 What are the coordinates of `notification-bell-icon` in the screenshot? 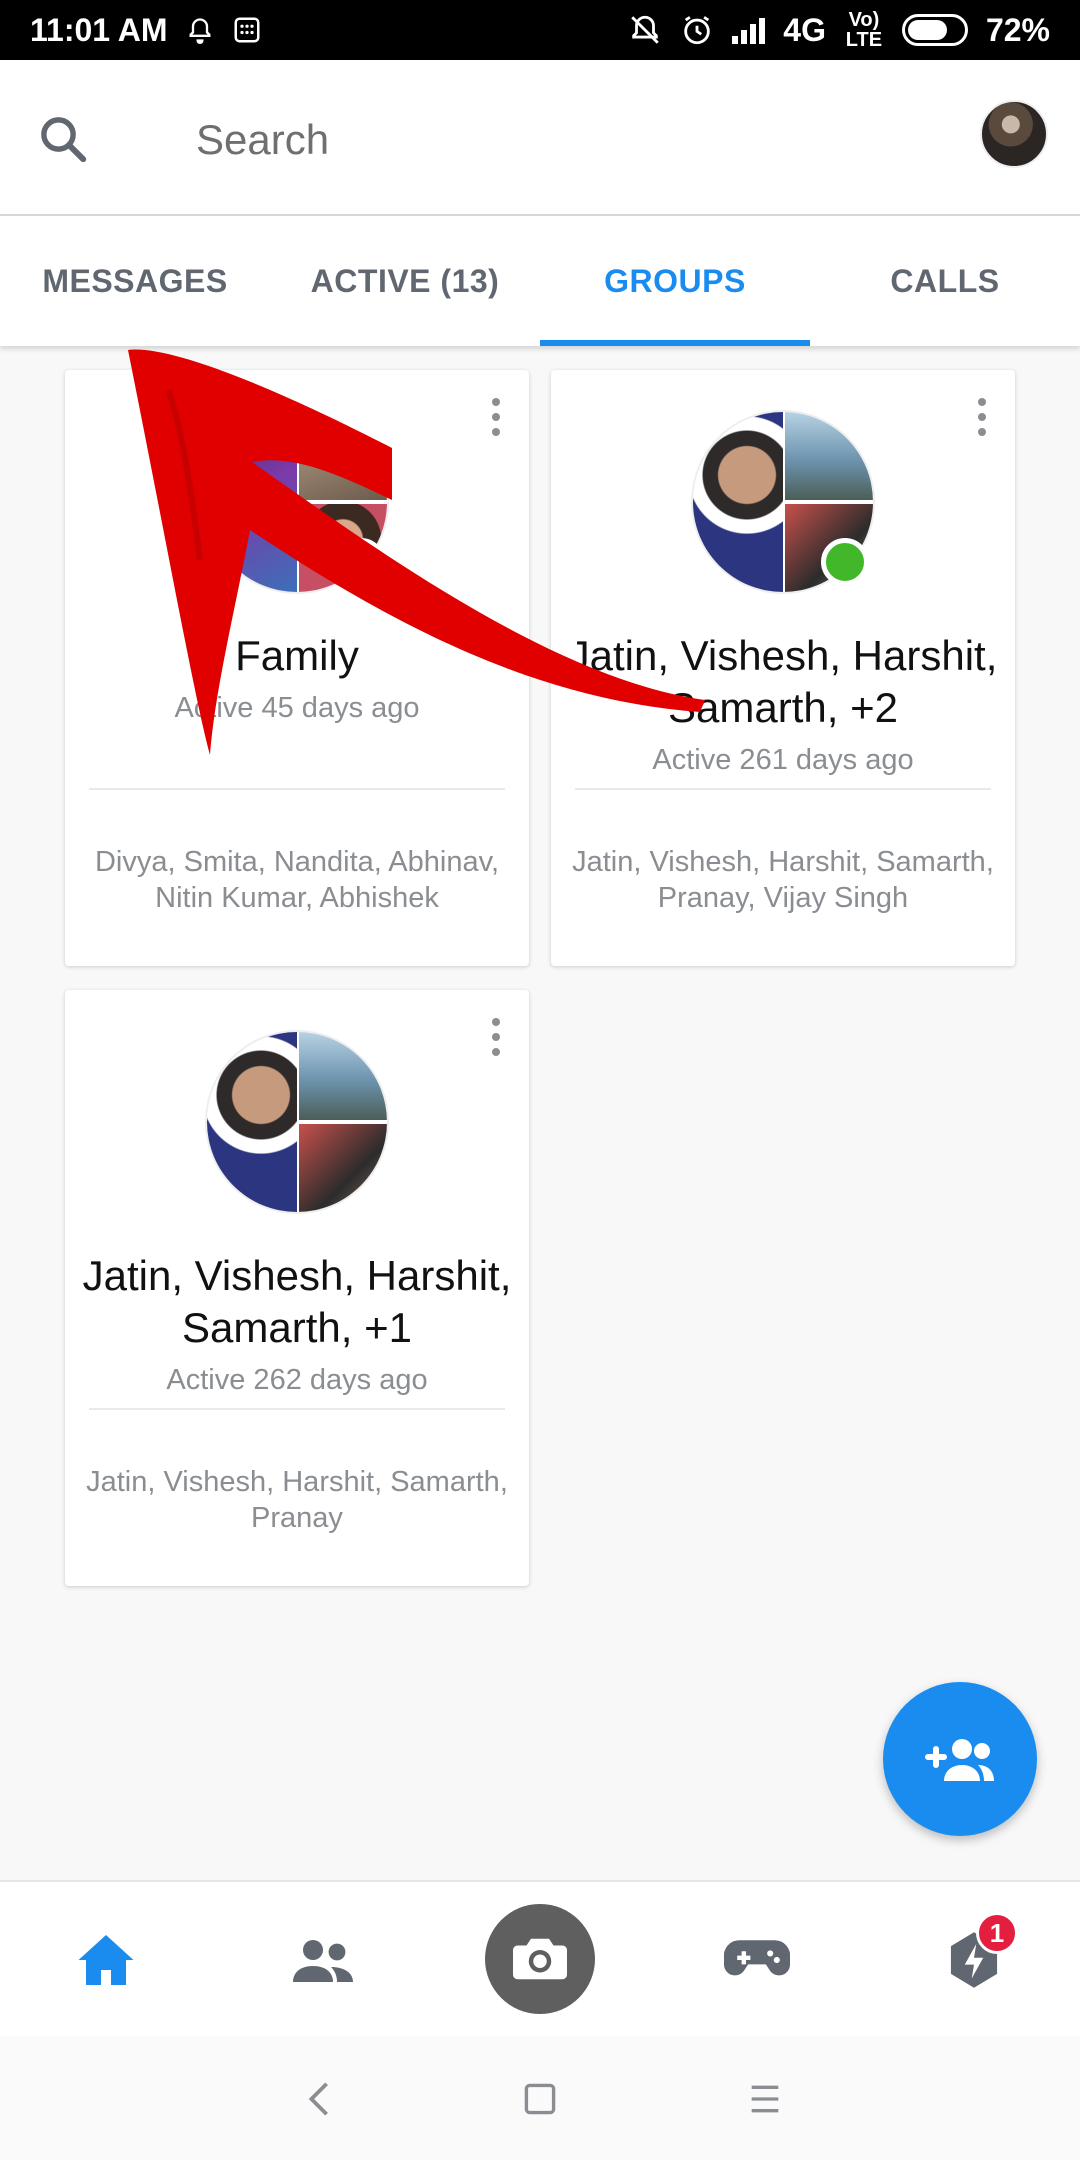 It's located at (200, 31).